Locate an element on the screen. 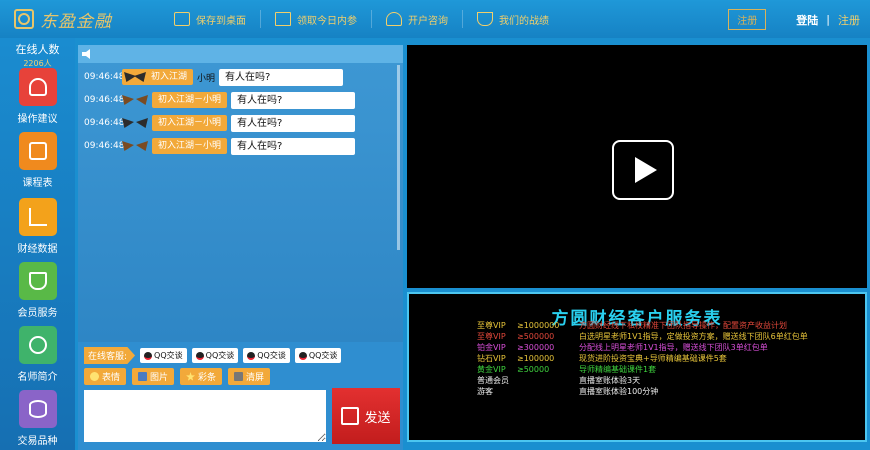 Image resolution: width=870 pixels, height=450 pixels. user-level-tag: 初入江湖 is located at coordinates (158, 77).